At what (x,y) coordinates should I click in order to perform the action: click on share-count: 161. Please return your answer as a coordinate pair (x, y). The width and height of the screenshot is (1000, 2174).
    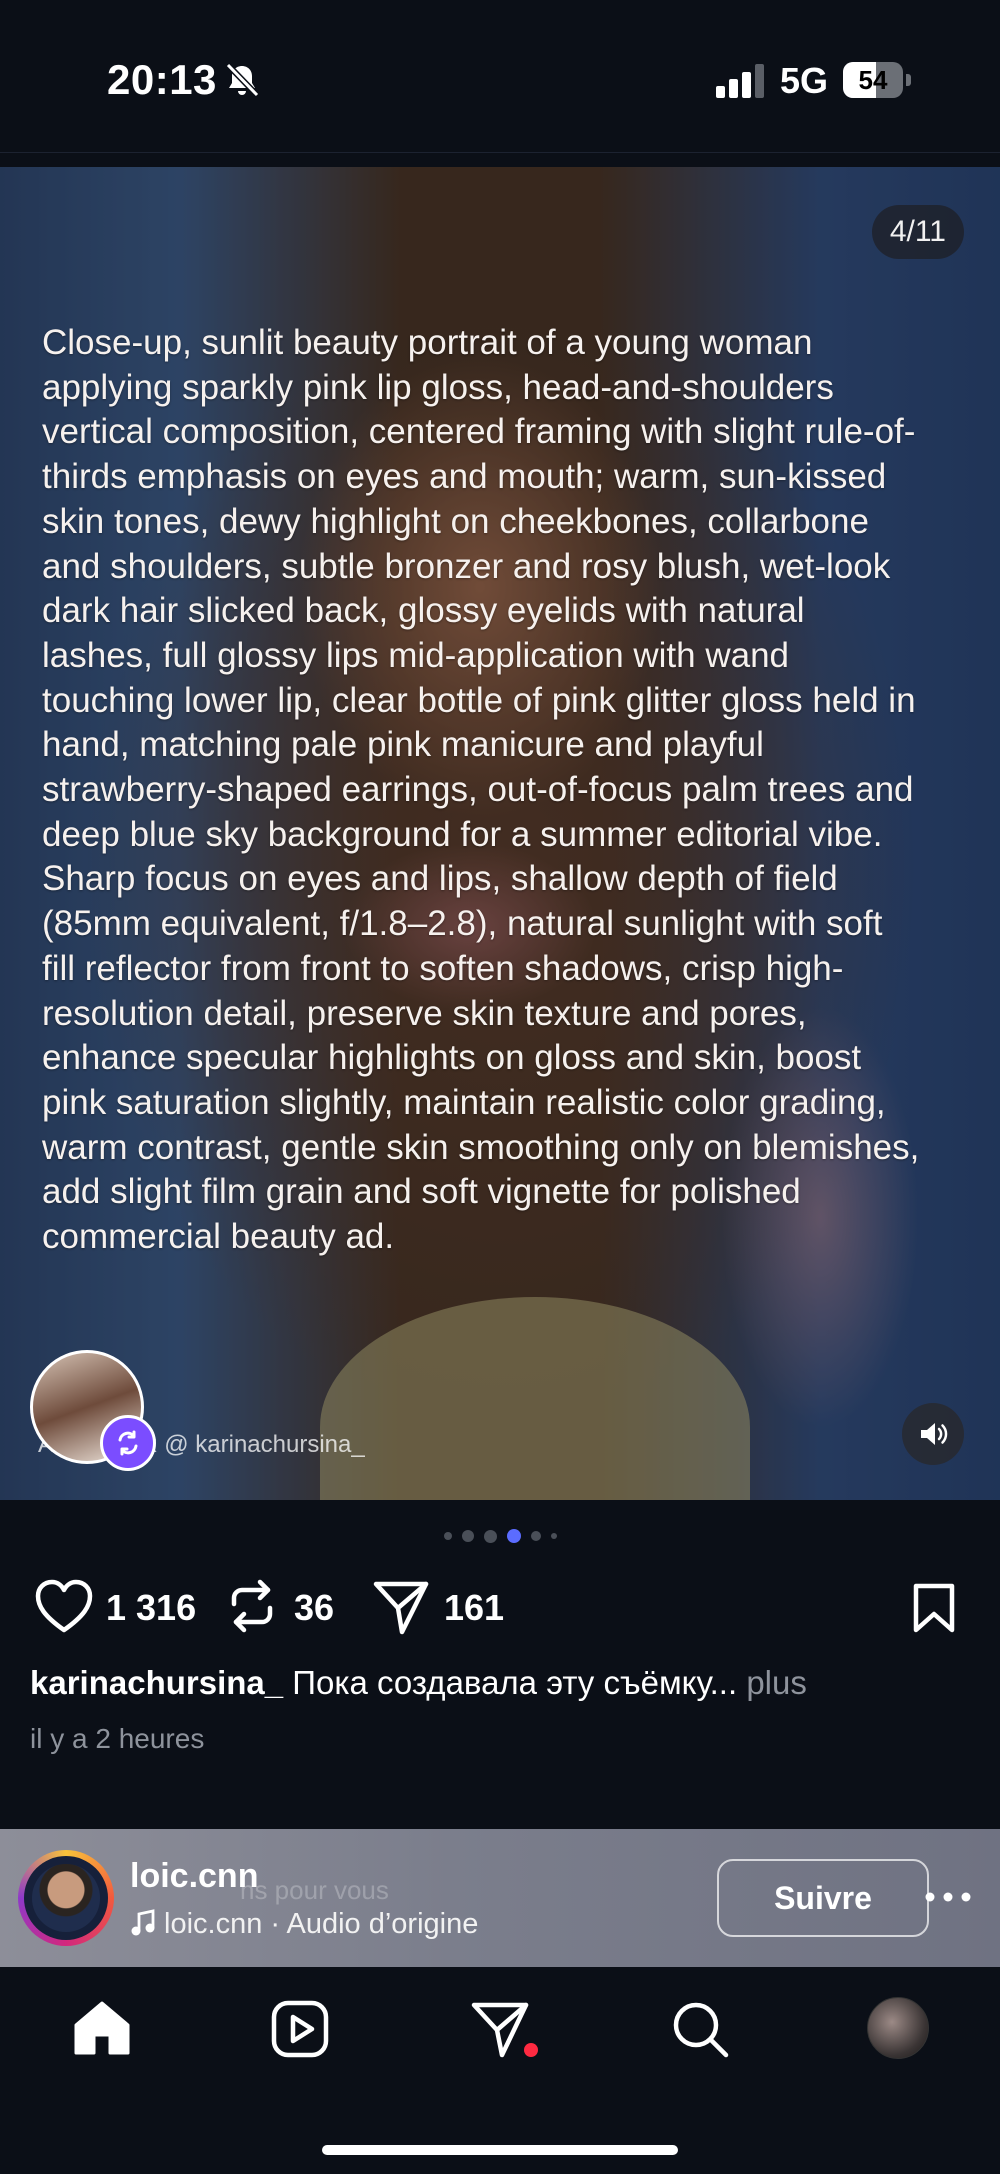
    Looking at the image, I should click on (474, 1607).